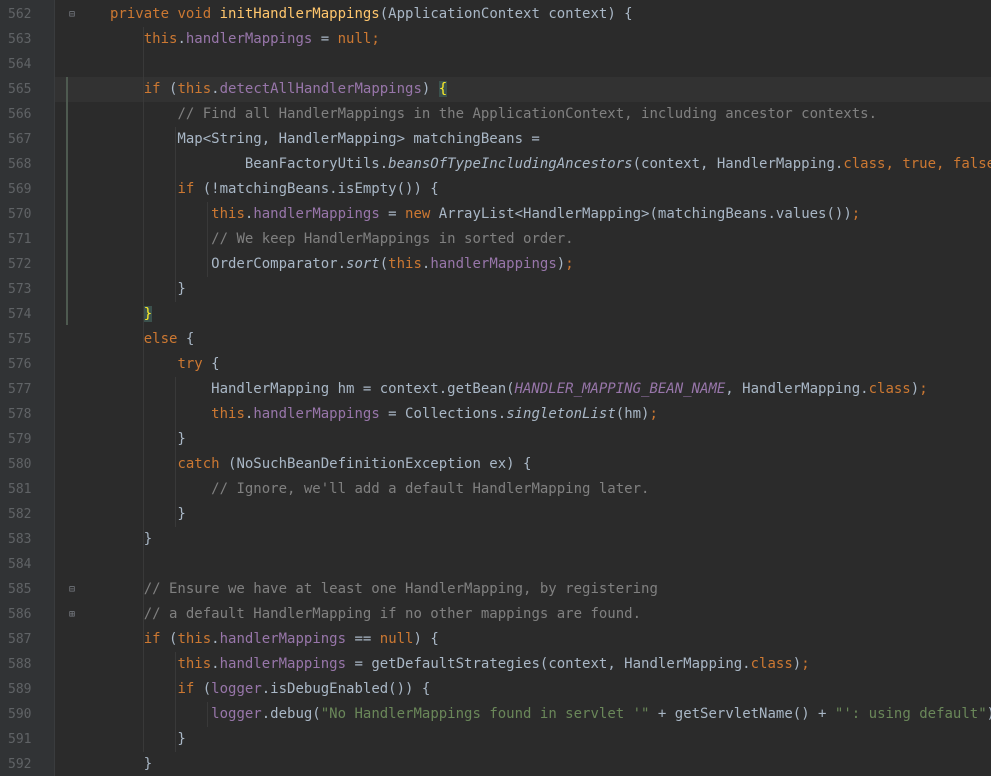 The image size is (991, 776). I want to click on line-number: 577, so click(21, 389).